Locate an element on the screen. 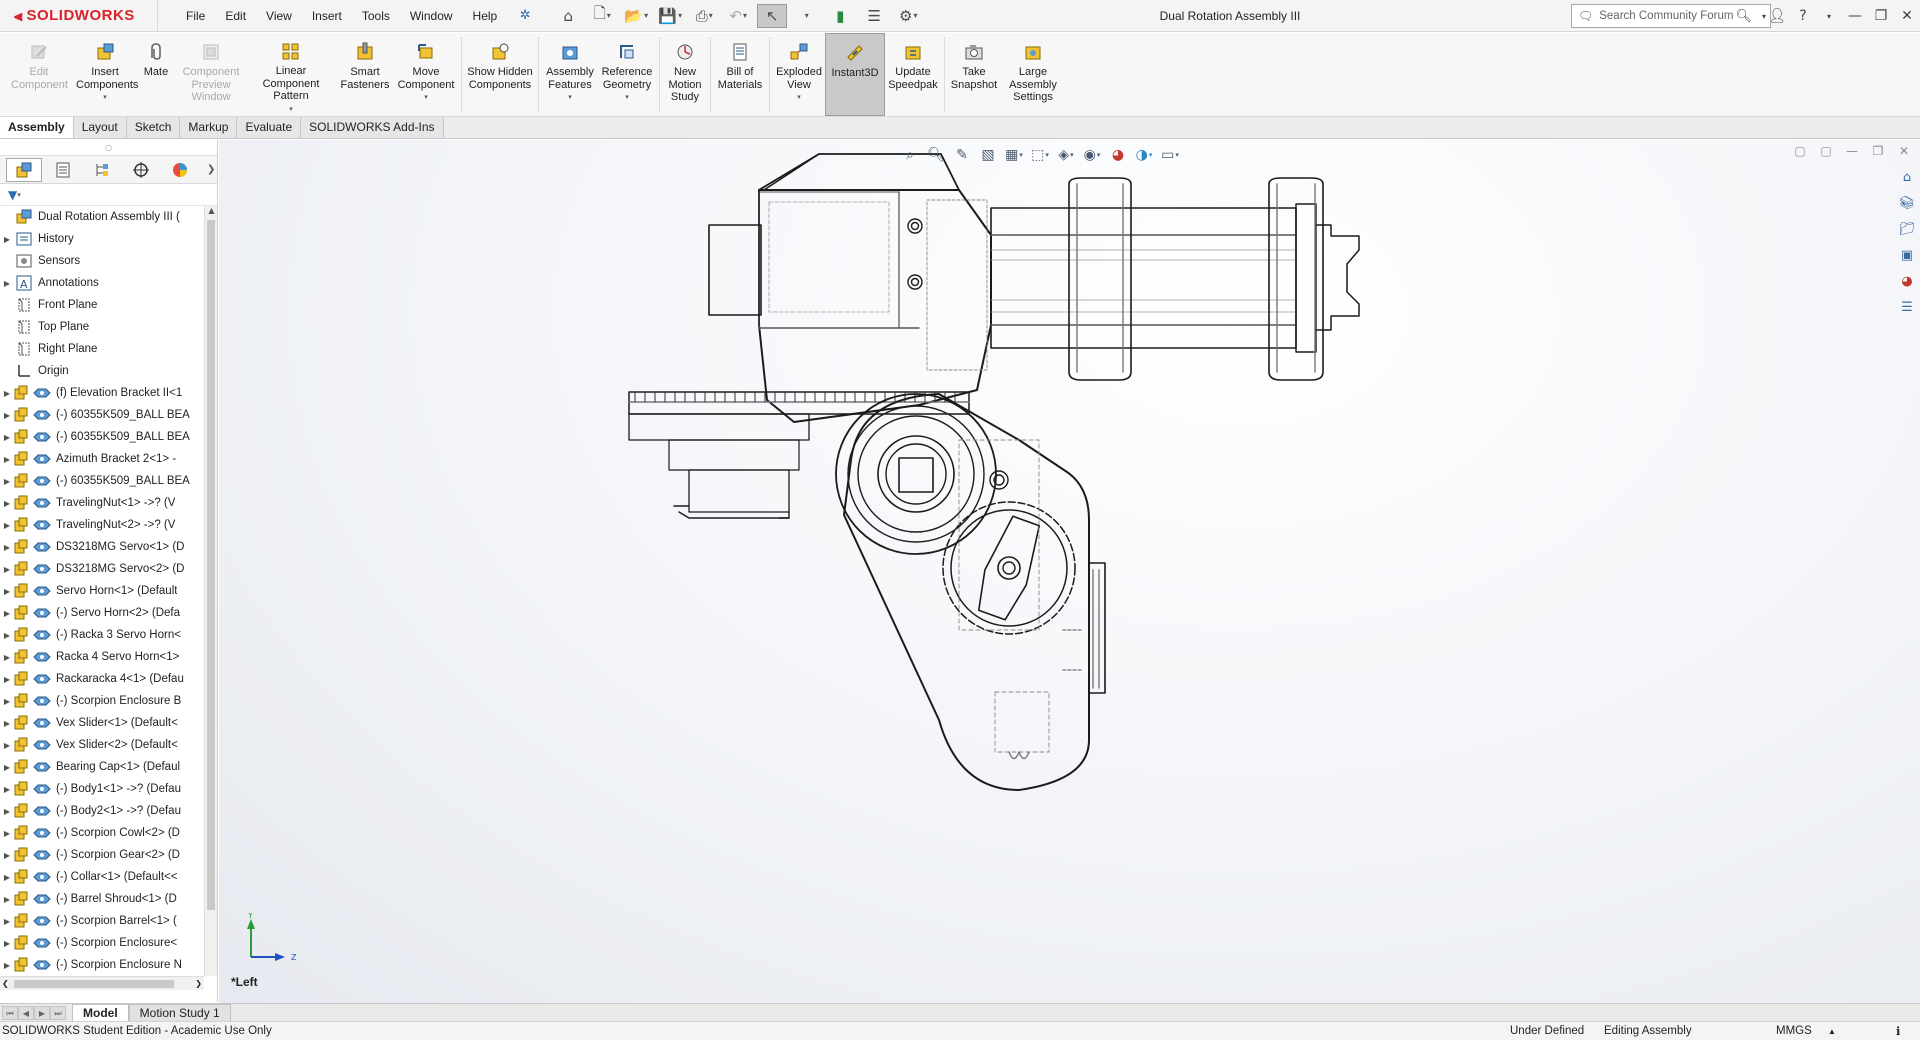 This screenshot has height=1040, width=1920. menu-window: Window is located at coordinates (431, 16).